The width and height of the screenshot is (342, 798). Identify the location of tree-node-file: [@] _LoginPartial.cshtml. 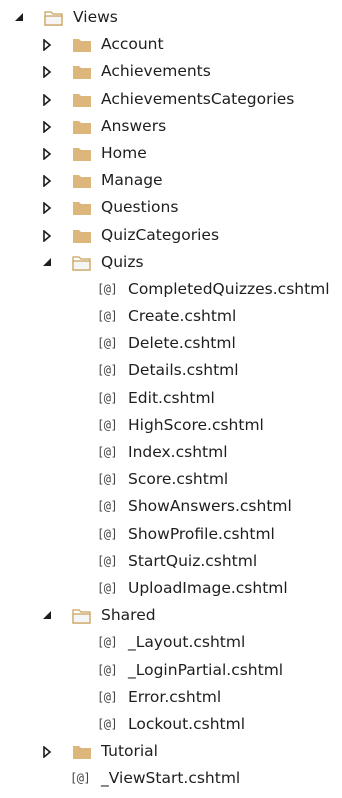
(171, 670).